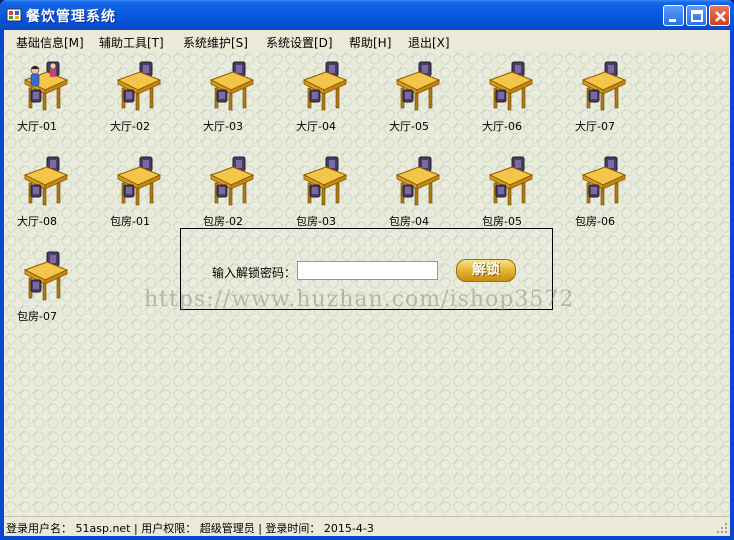  Describe the element at coordinates (316, 126) in the screenshot. I see `table-label: 大厅-04` at that location.